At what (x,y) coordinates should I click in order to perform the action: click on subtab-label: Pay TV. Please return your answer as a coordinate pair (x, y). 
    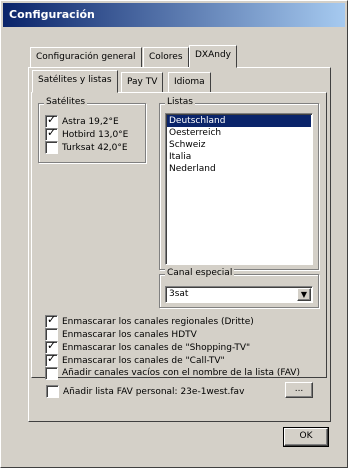
    Looking at the image, I should click on (142, 82).